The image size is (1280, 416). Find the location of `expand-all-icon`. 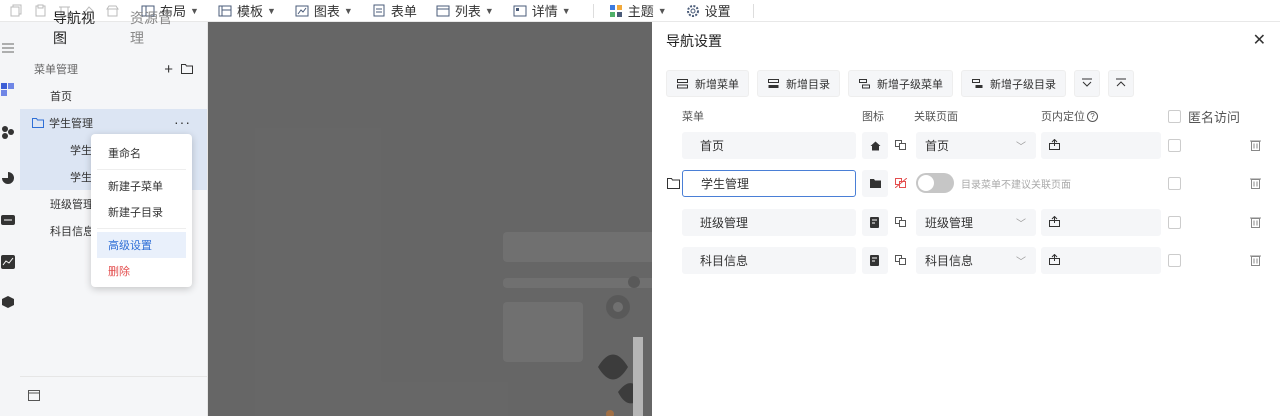

expand-all-icon is located at coordinates (1087, 84).